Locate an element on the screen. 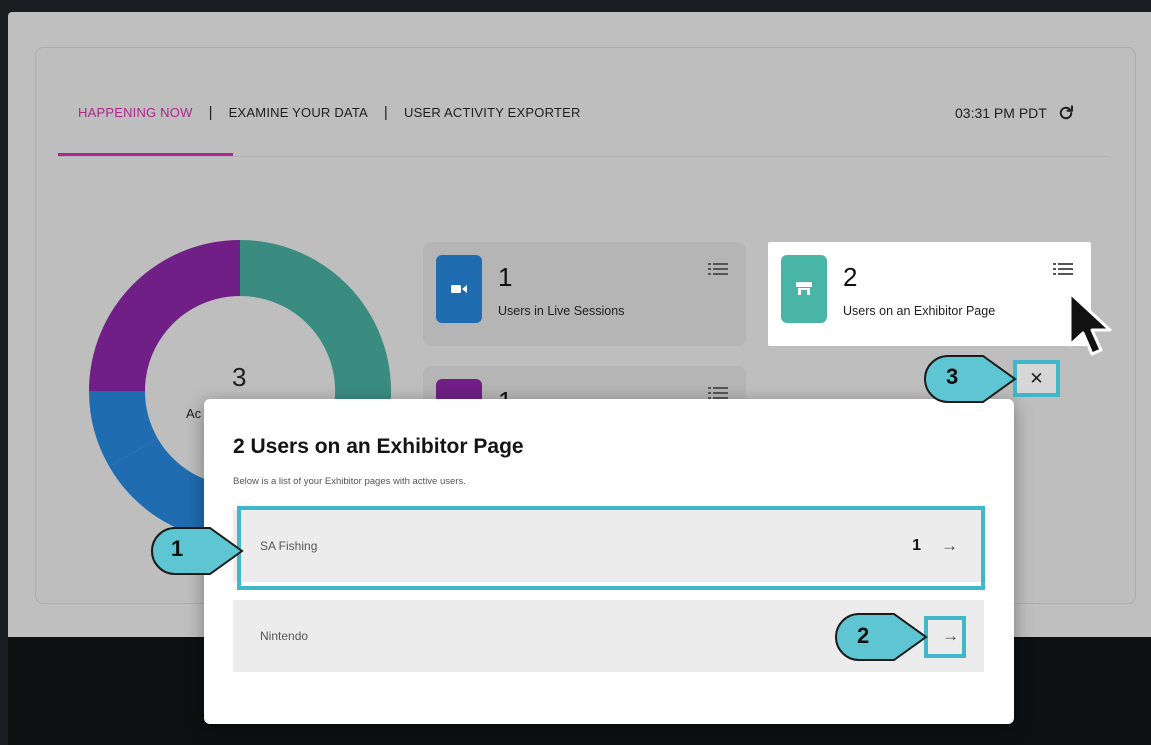 The image size is (1151, 745). live-sessions-count: 1 is located at coordinates (505, 277).